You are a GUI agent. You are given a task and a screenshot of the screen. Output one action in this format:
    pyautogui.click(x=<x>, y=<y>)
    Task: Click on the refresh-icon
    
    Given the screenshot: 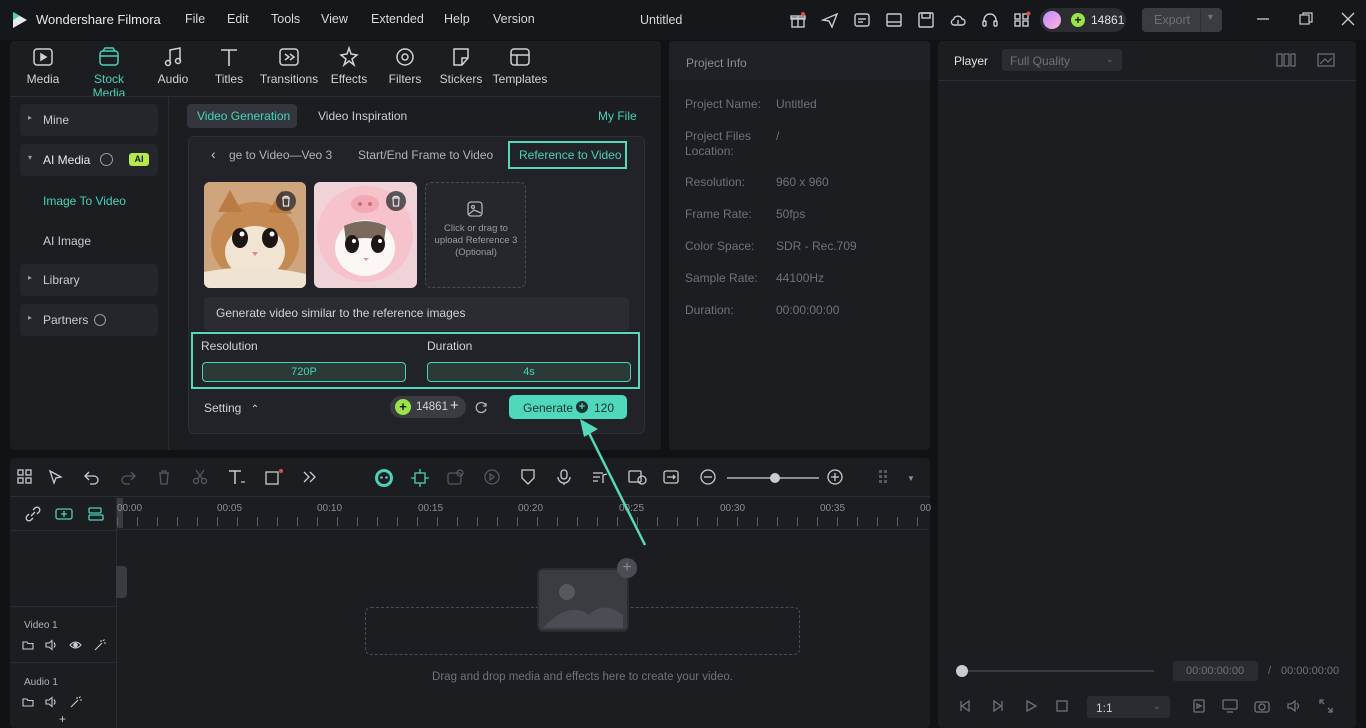 What is the action you would take?
    pyautogui.click(x=481, y=407)
    